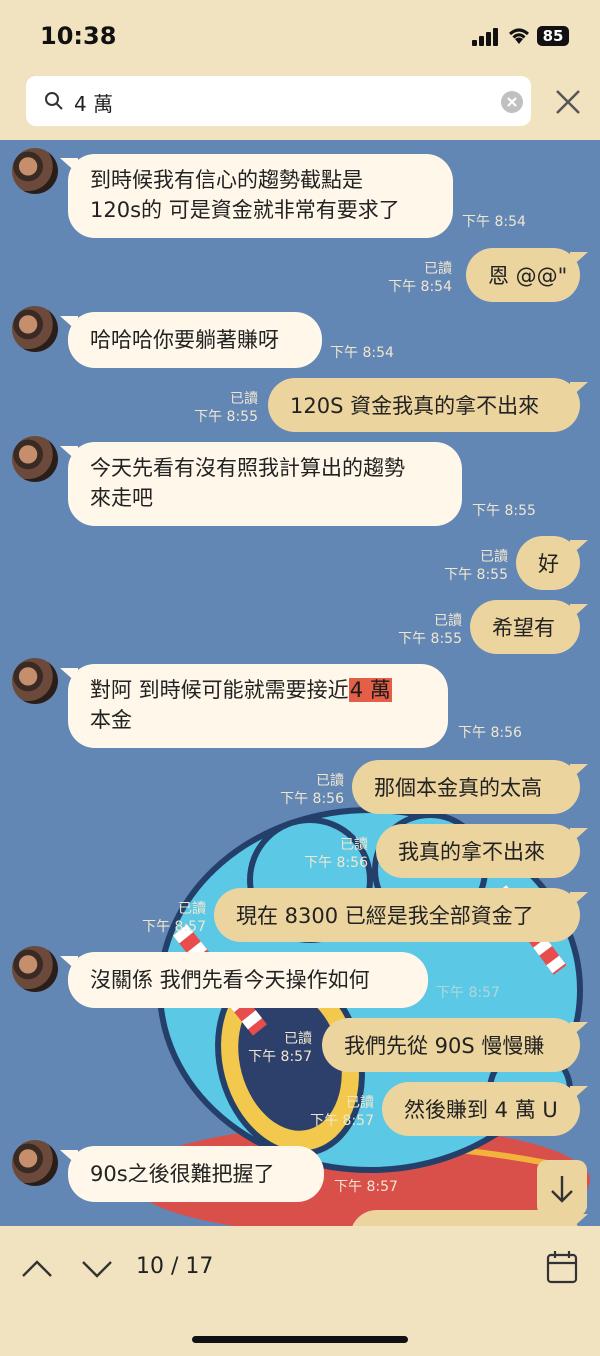  I want to click on battery-icon: 85, so click(553, 36).